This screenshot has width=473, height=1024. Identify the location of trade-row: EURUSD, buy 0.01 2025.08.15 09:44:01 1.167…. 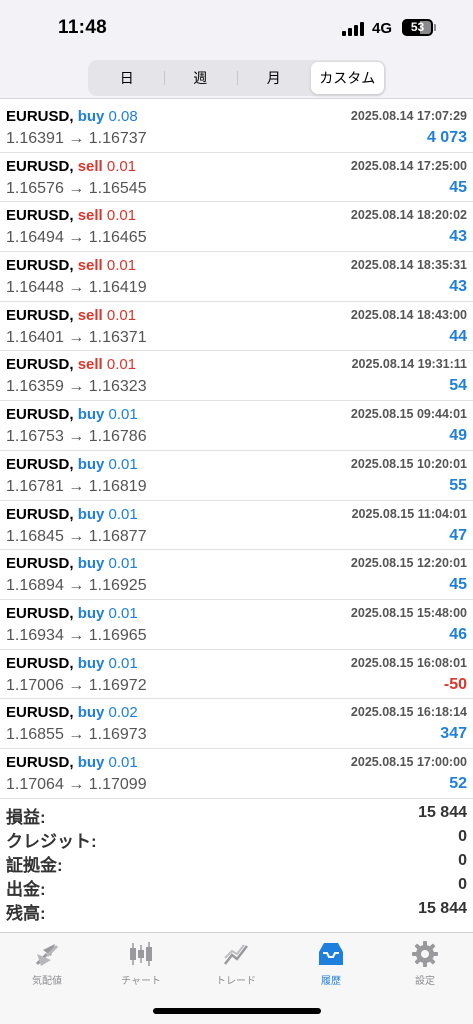
(236, 426).